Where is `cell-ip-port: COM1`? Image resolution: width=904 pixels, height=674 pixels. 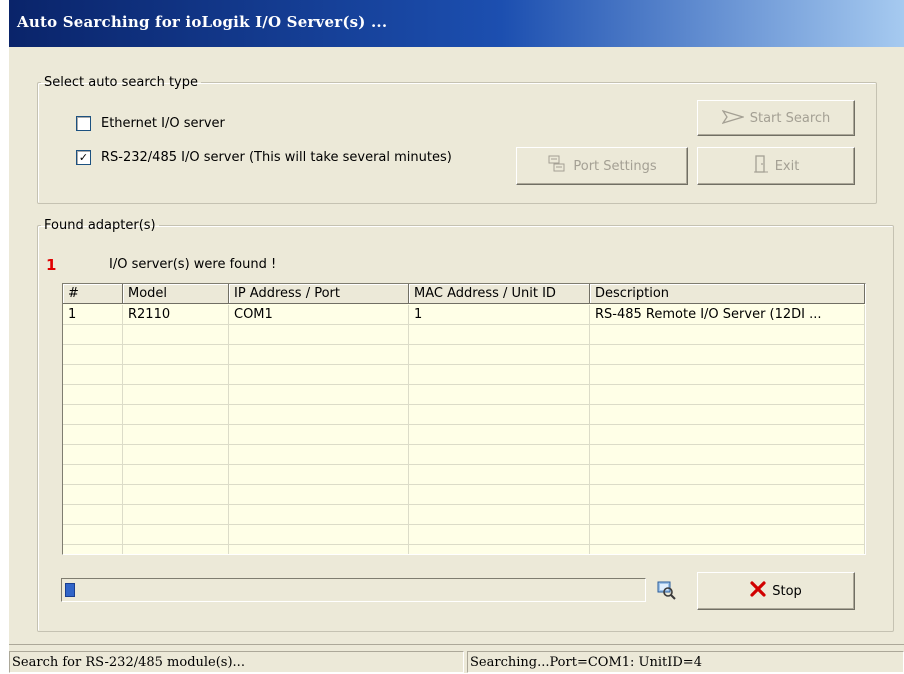 cell-ip-port: COM1 is located at coordinates (319, 315).